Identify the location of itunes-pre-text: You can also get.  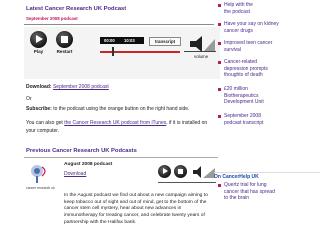
(44, 123).